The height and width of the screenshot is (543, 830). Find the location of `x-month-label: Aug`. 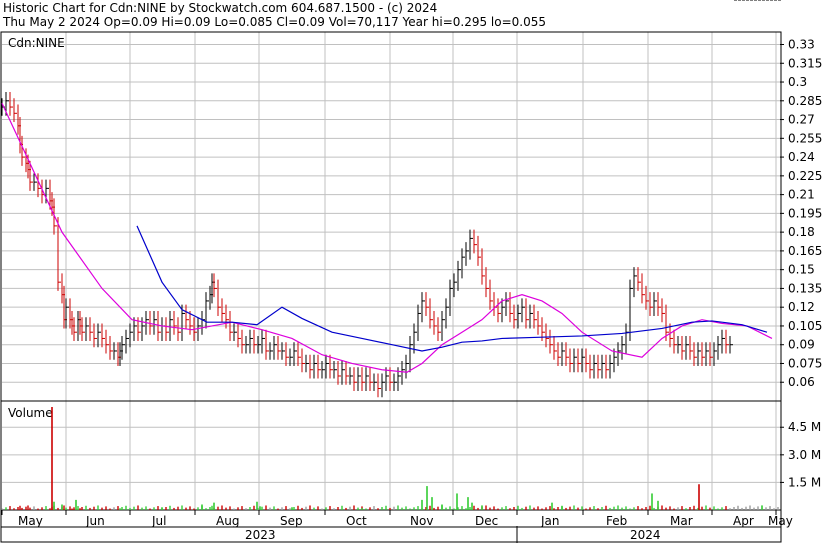

x-month-label: Aug is located at coordinates (227, 521).